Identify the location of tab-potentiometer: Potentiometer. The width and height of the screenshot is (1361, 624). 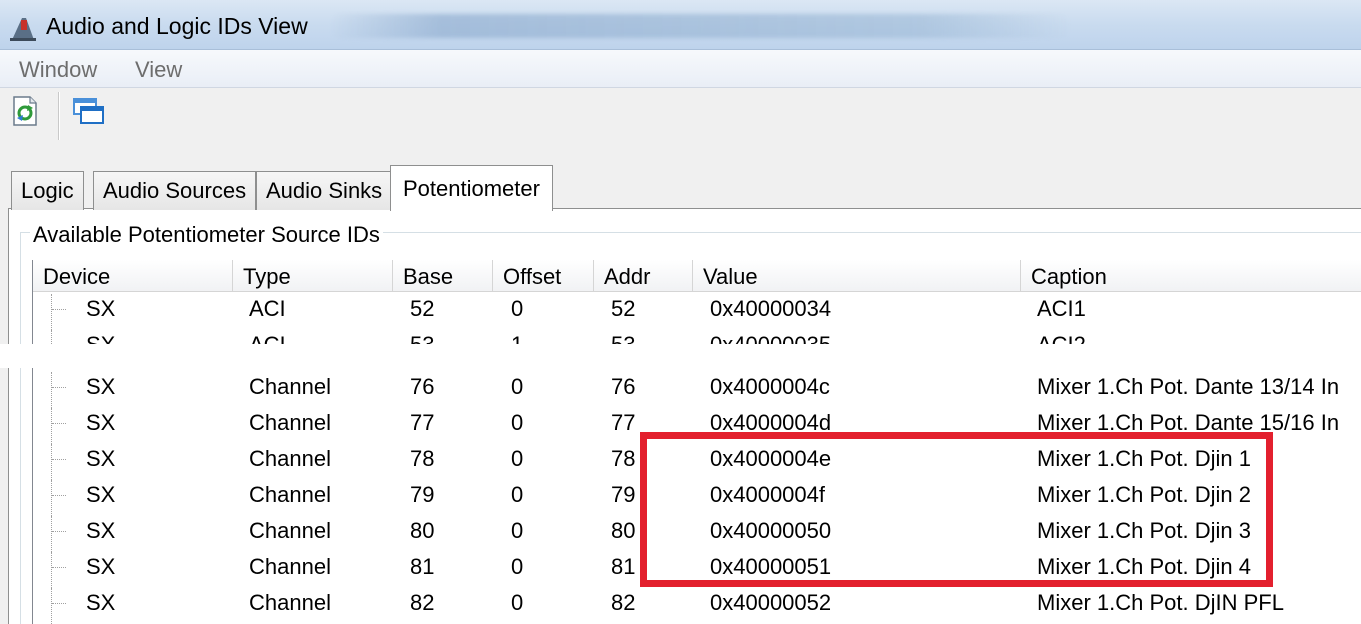
(471, 188).